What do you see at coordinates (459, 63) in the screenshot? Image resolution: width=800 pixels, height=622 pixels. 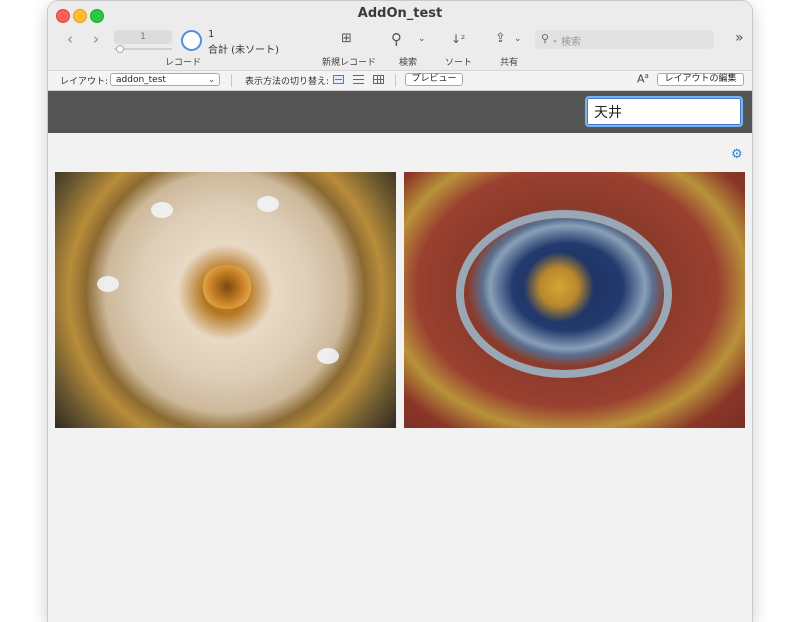 I see `sort-label: ソート` at bounding box center [459, 63].